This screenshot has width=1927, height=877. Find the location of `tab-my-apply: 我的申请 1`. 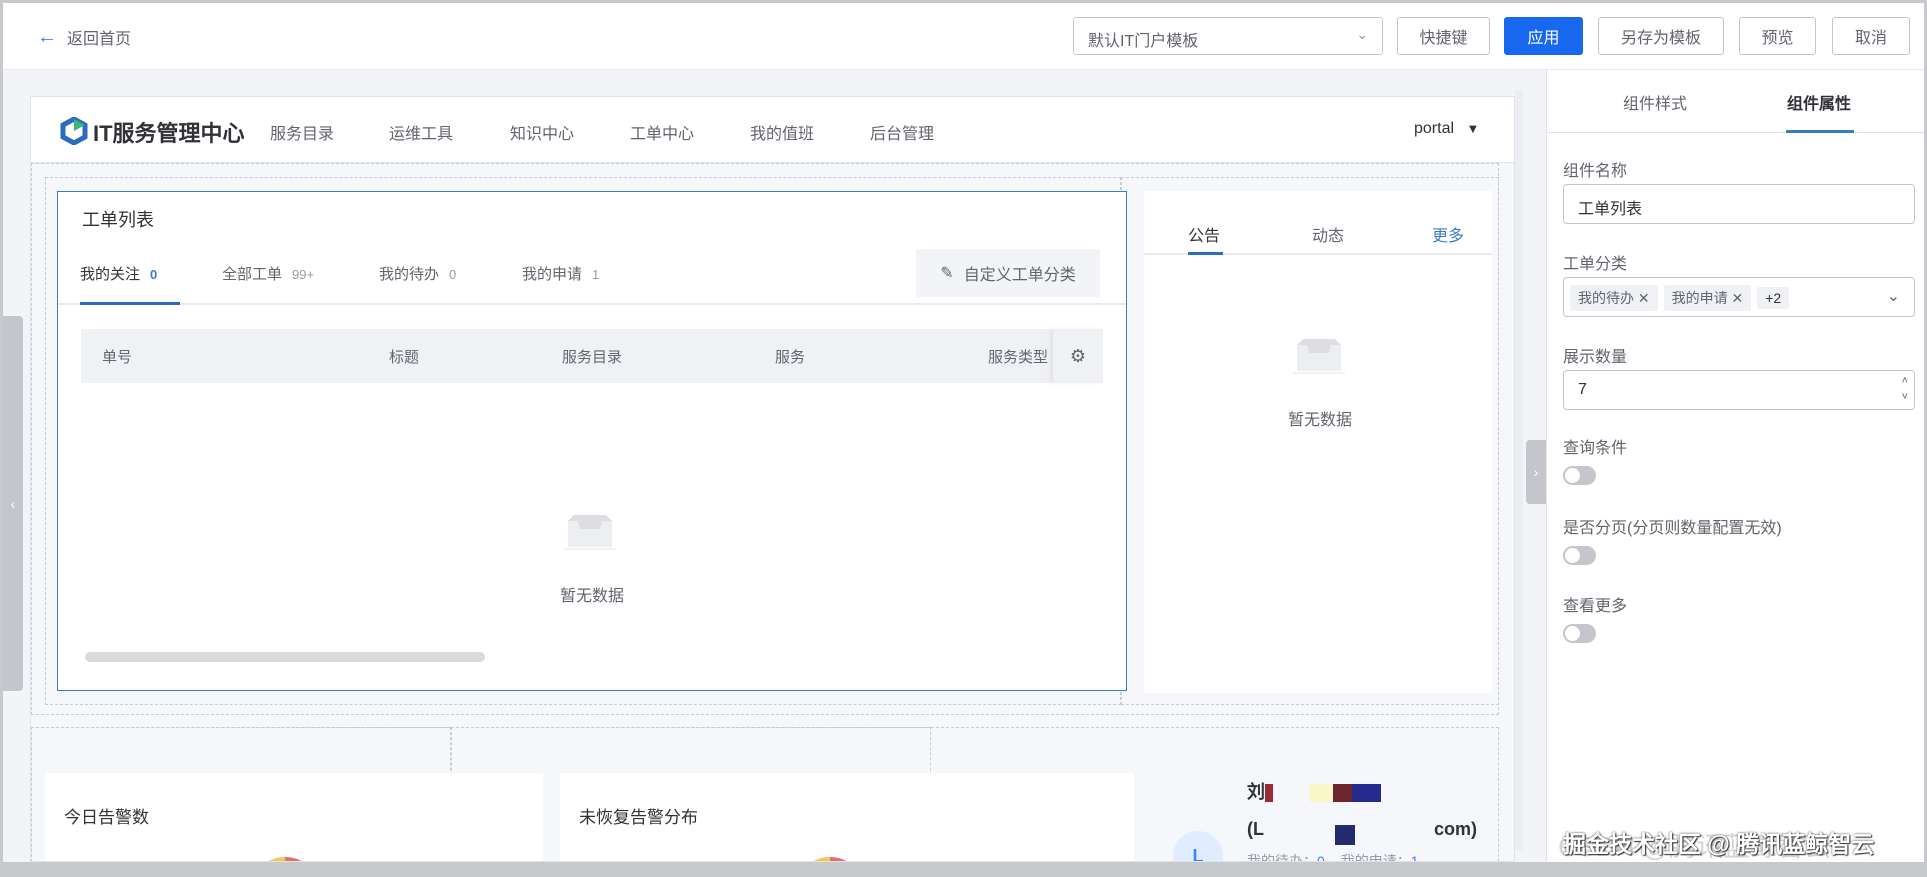

tab-my-apply: 我的申请 1 is located at coordinates (560, 273).